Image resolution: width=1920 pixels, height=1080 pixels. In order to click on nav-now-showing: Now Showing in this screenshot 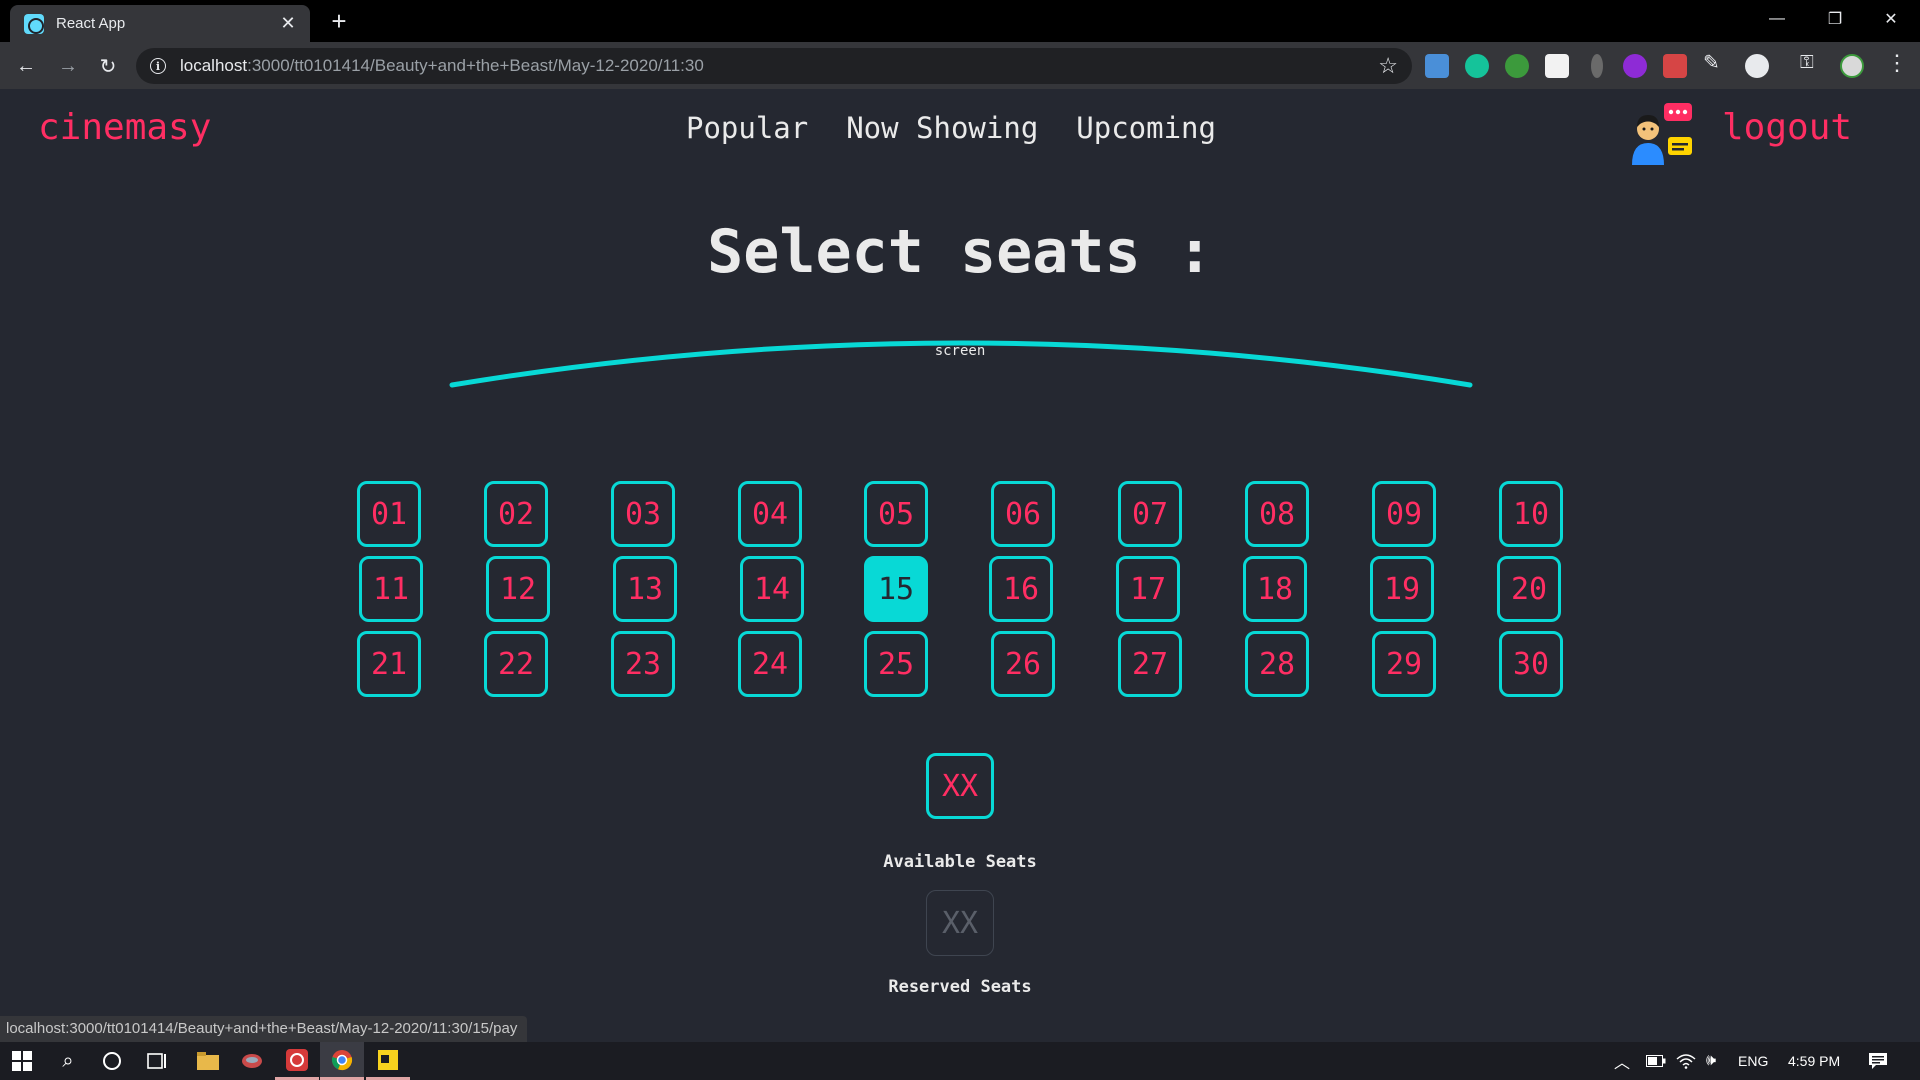, I will do `click(942, 128)`.